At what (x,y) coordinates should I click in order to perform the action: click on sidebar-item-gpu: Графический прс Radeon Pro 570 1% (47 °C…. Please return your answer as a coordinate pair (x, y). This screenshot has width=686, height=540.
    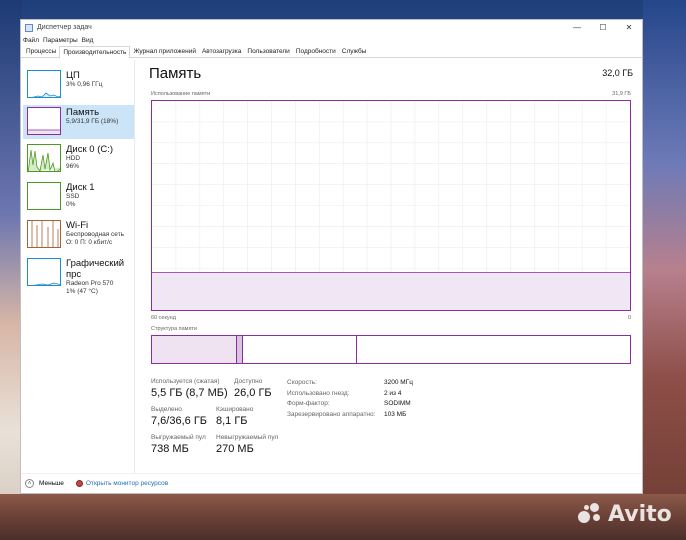
    Looking at the image, I should click on (78, 275).